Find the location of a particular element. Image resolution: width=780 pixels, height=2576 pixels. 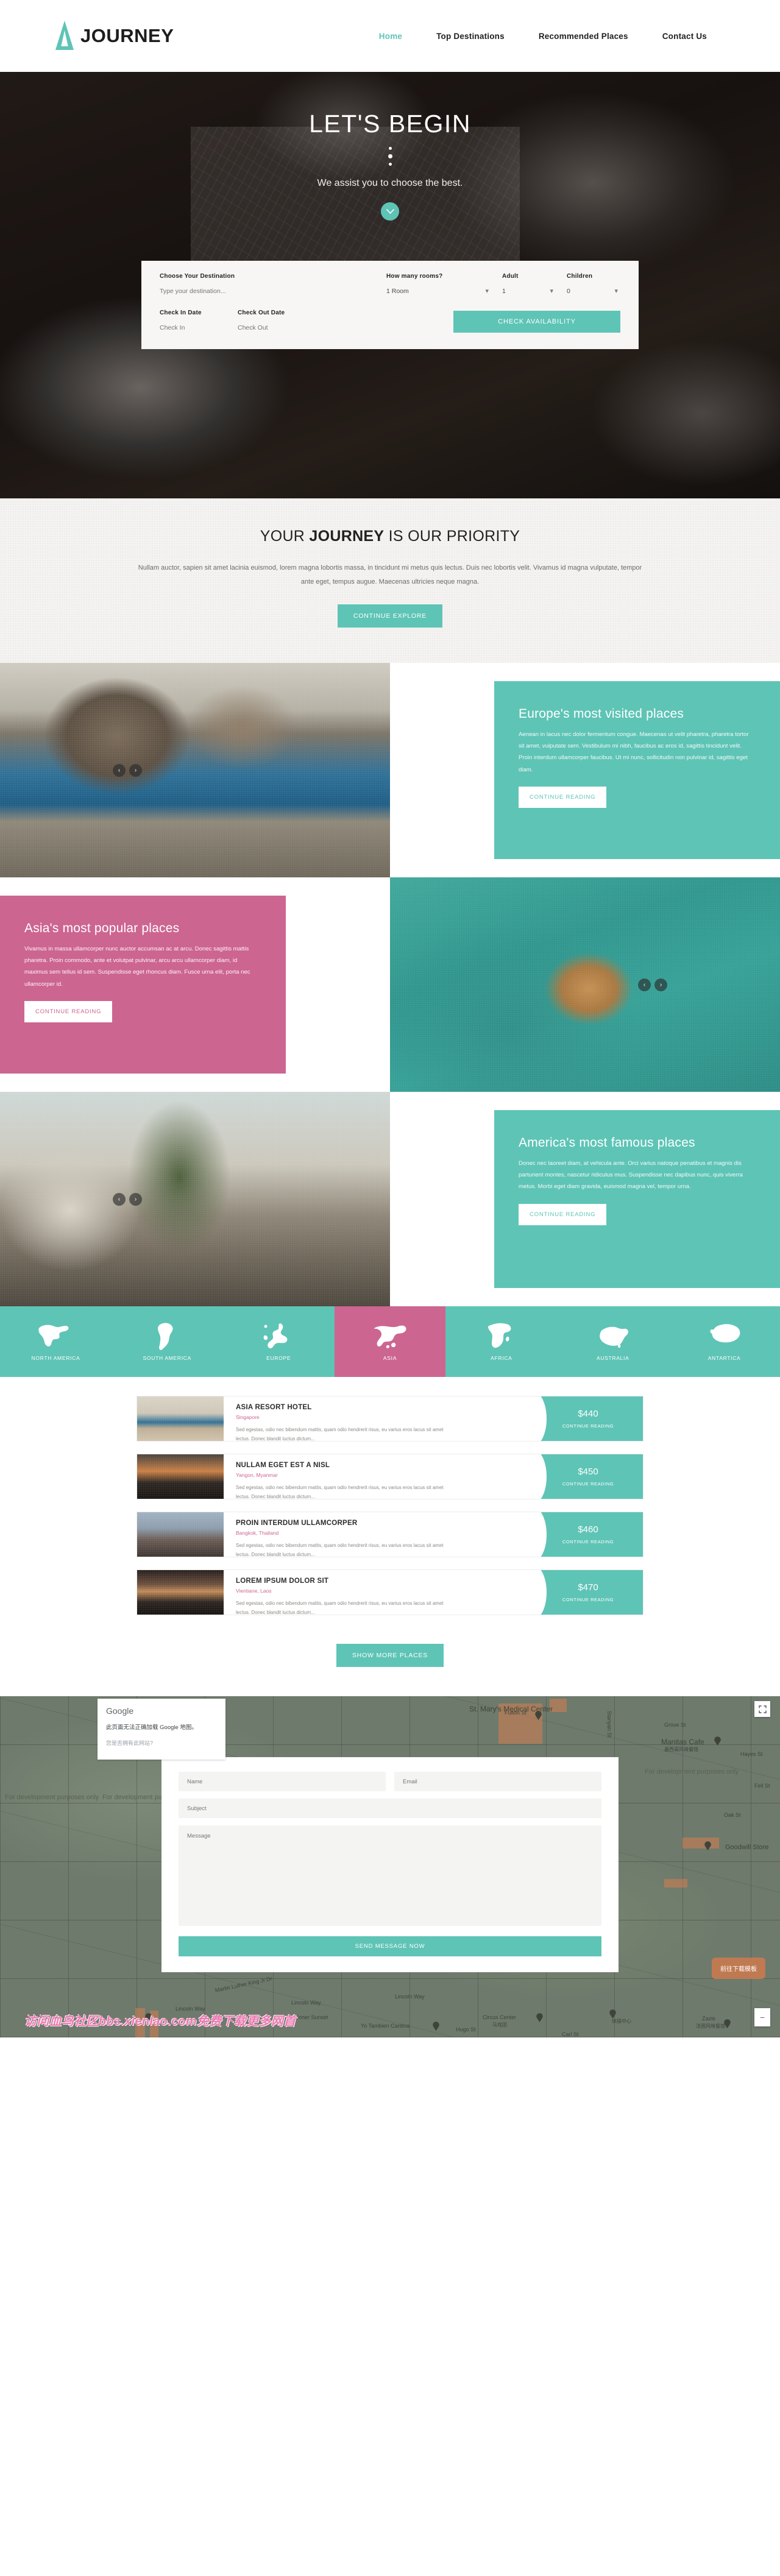

continent-north-america: NORTH AMERICA is located at coordinates (56, 1342).